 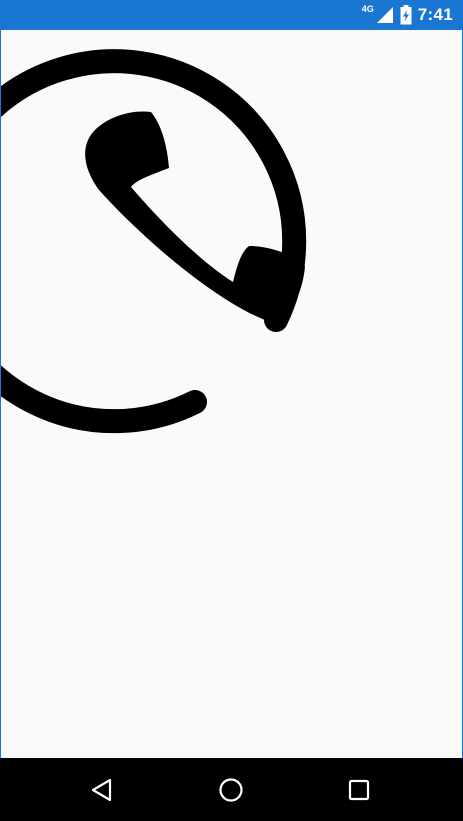 I want to click on battery-icon, so click(x=406, y=15).